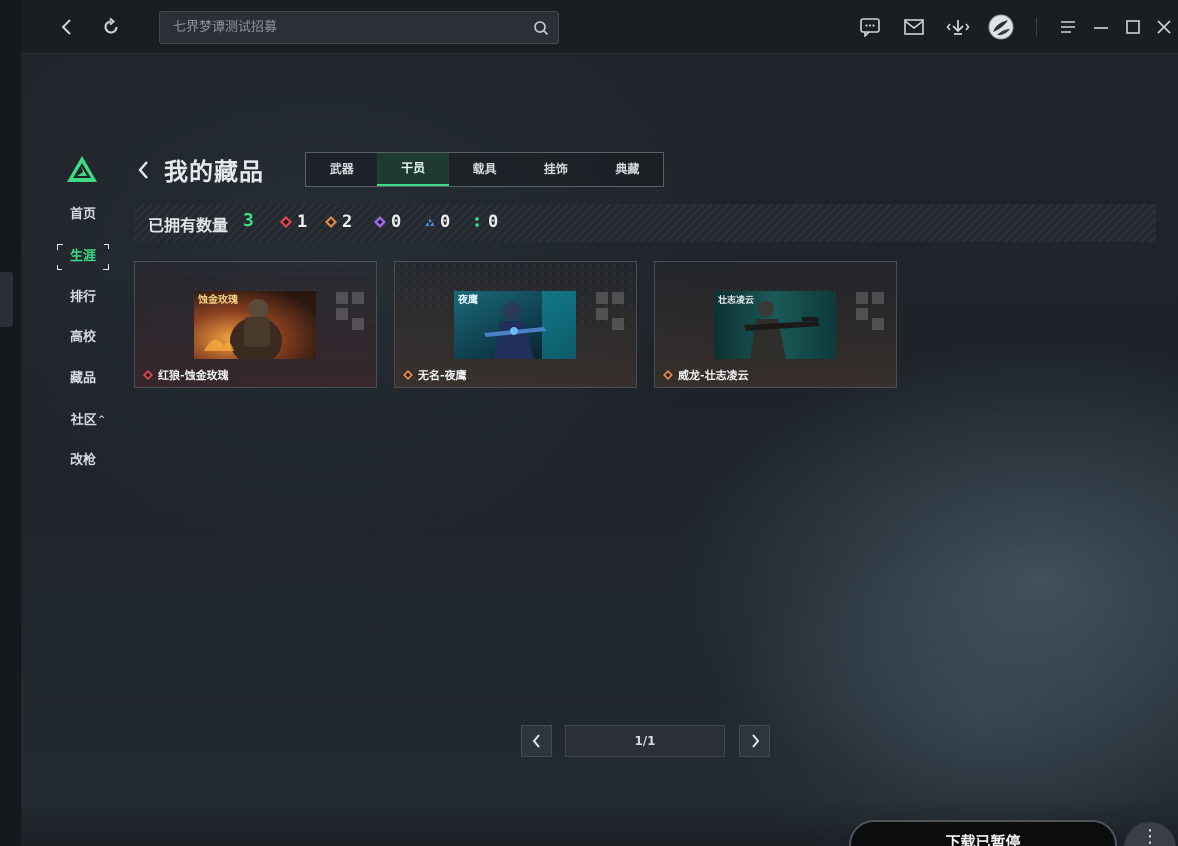  I want to click on purple-rarity-gem-icon, so click(380, 222).